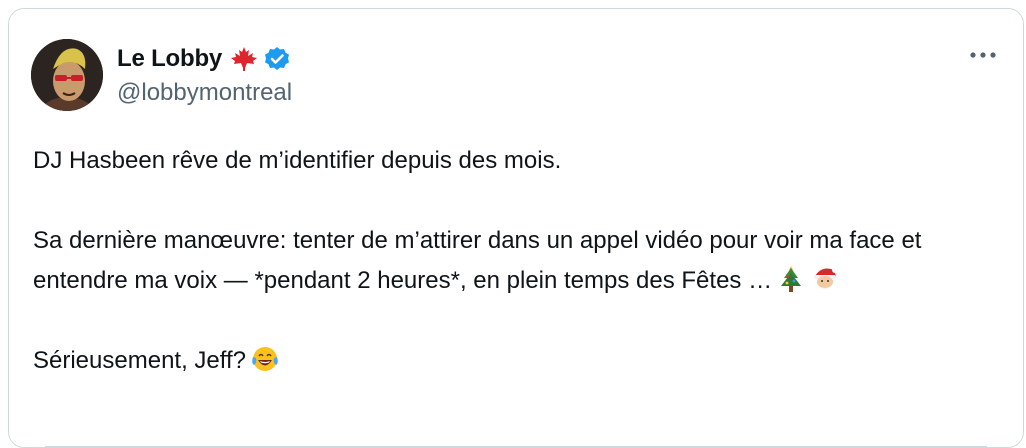  I want to click on verified-badge-icon, so click(277, 59).